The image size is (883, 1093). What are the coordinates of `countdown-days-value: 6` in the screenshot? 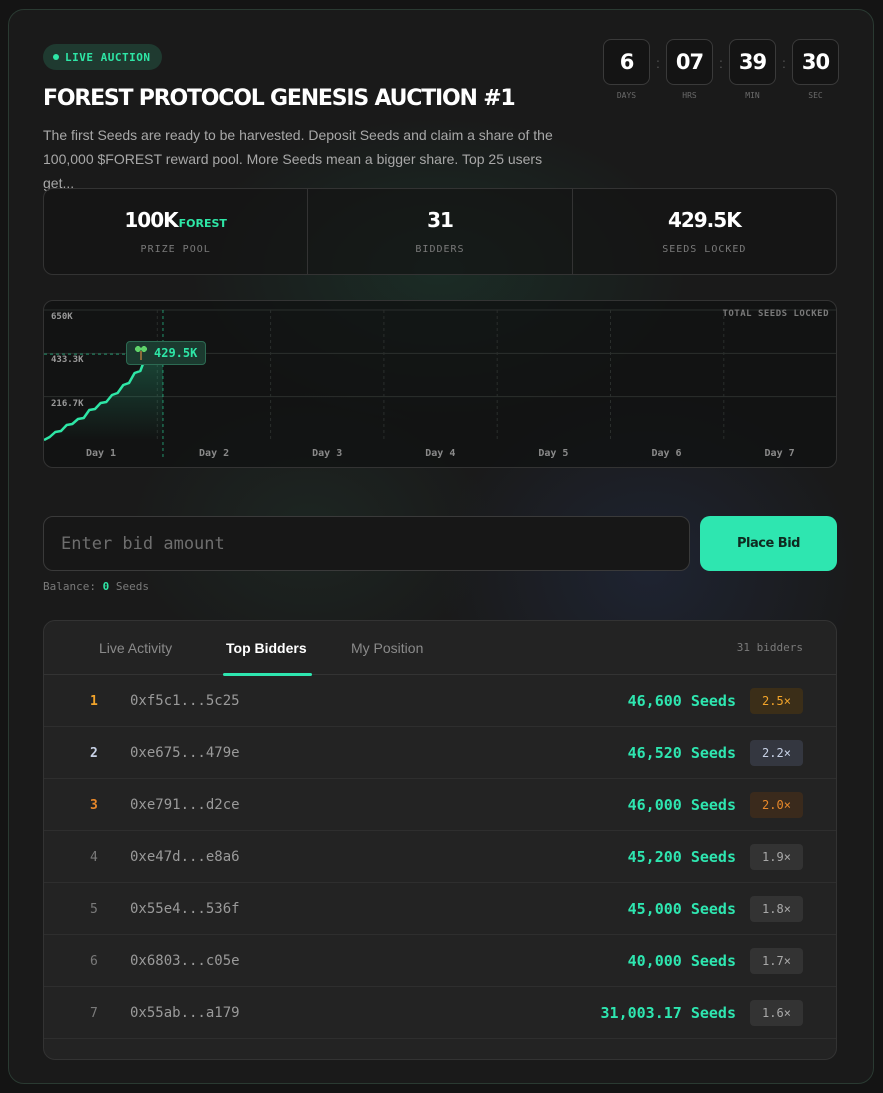 It's located at (626, 62).